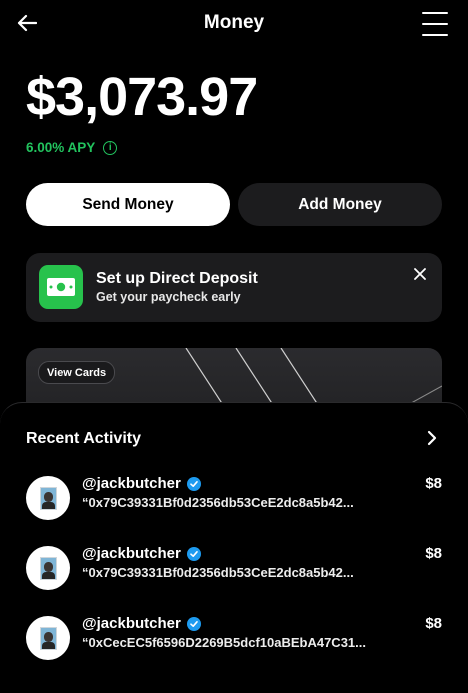 The width and height of the screenshot is (468, 693). Describe the element at coordinates (128, 204) in the screenshot. I see `send-money-button: Send Money` at that location.